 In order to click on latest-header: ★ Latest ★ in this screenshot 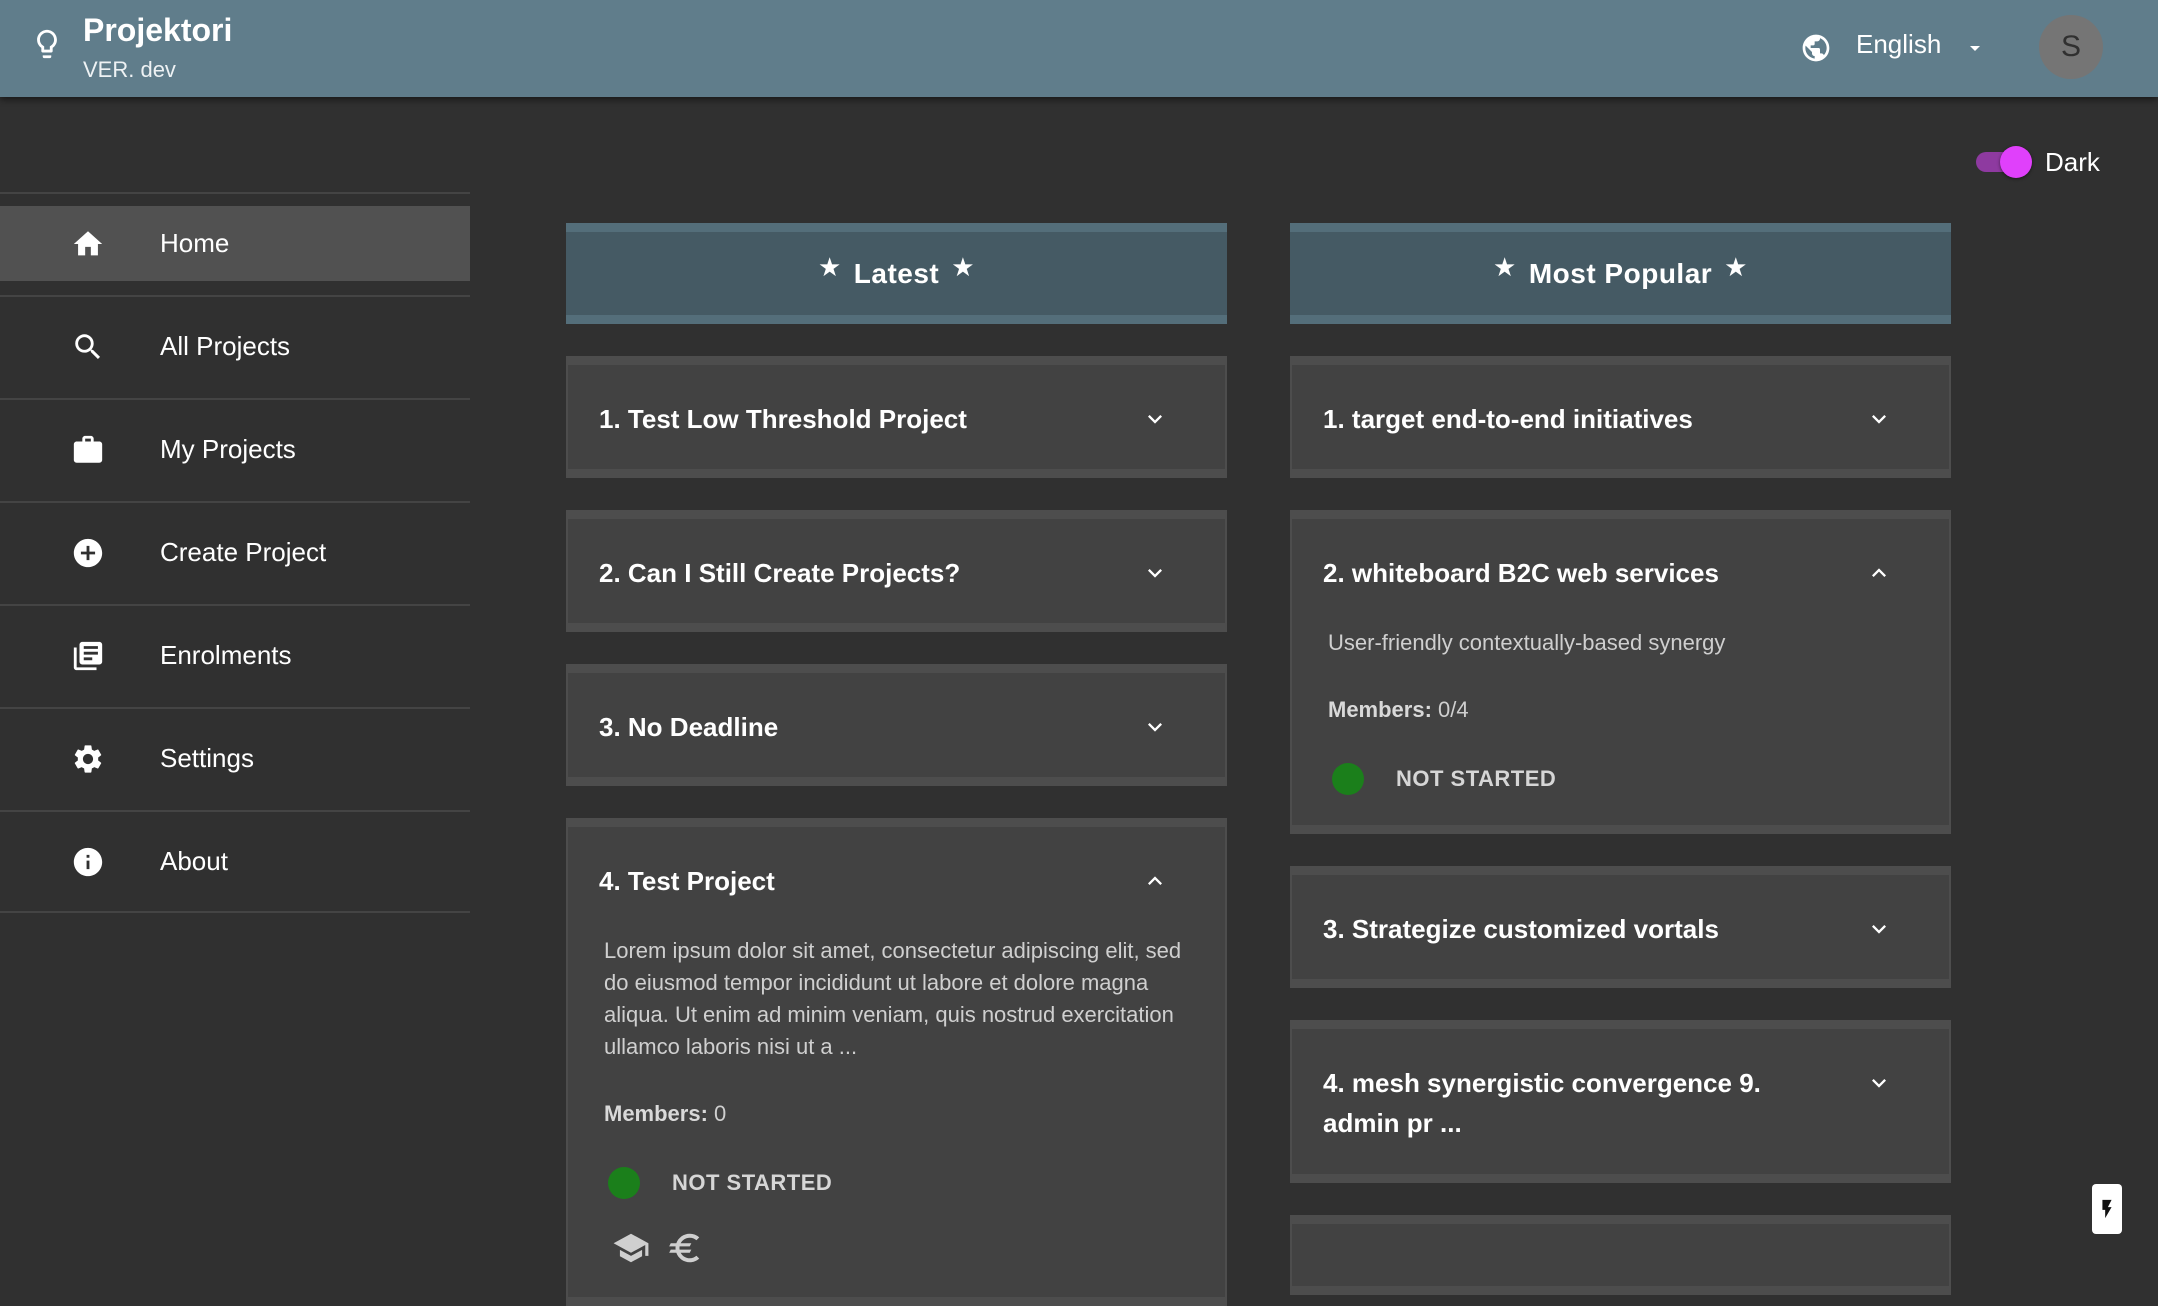, I will do `click(896, 273)`.